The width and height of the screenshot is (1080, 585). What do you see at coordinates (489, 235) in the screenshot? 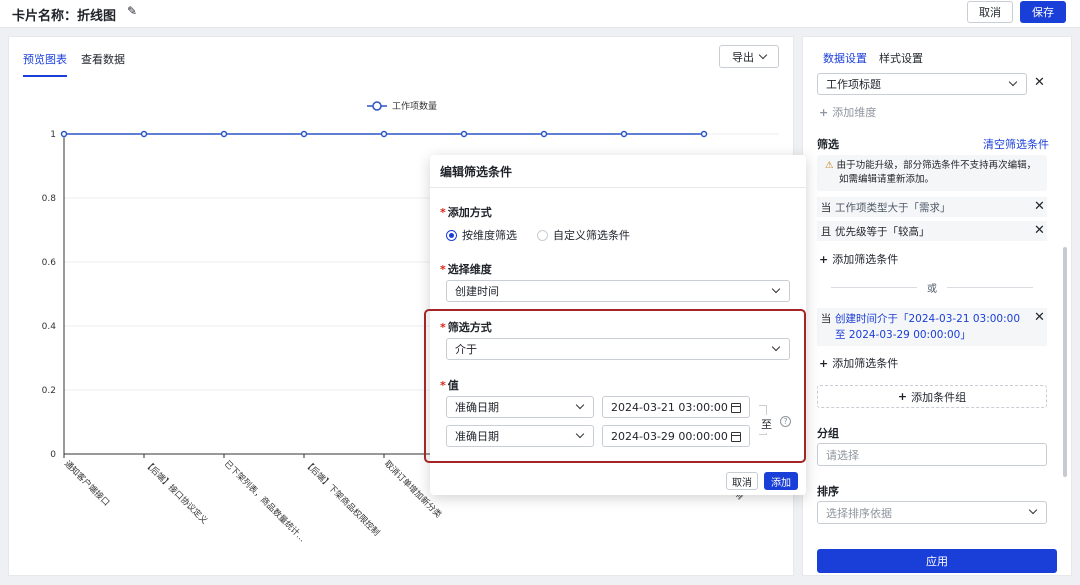
I see `radio-dimension-label: 按维度筛选` at bounding box center [489, 235].